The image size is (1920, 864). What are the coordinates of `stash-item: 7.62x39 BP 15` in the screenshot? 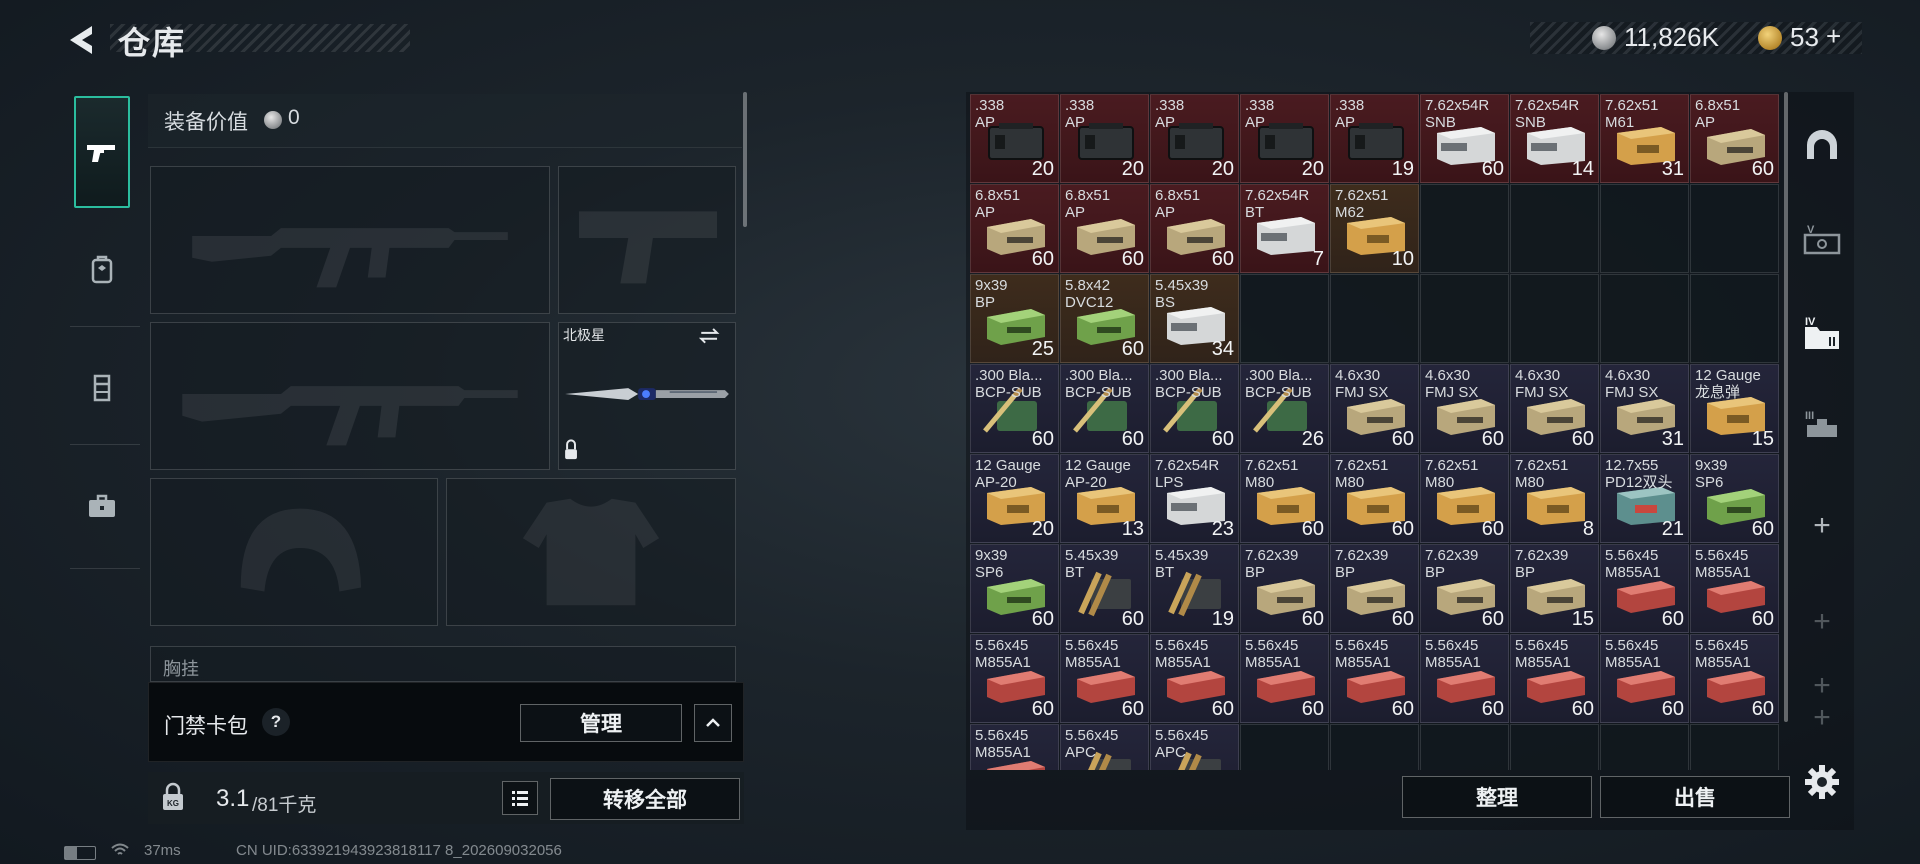 It's located at (1554, 588).